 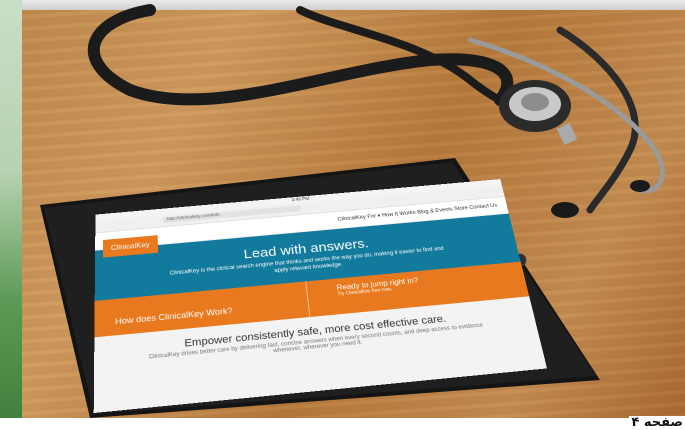 I want to click on top-gray-band, so click(x=353, y=5).